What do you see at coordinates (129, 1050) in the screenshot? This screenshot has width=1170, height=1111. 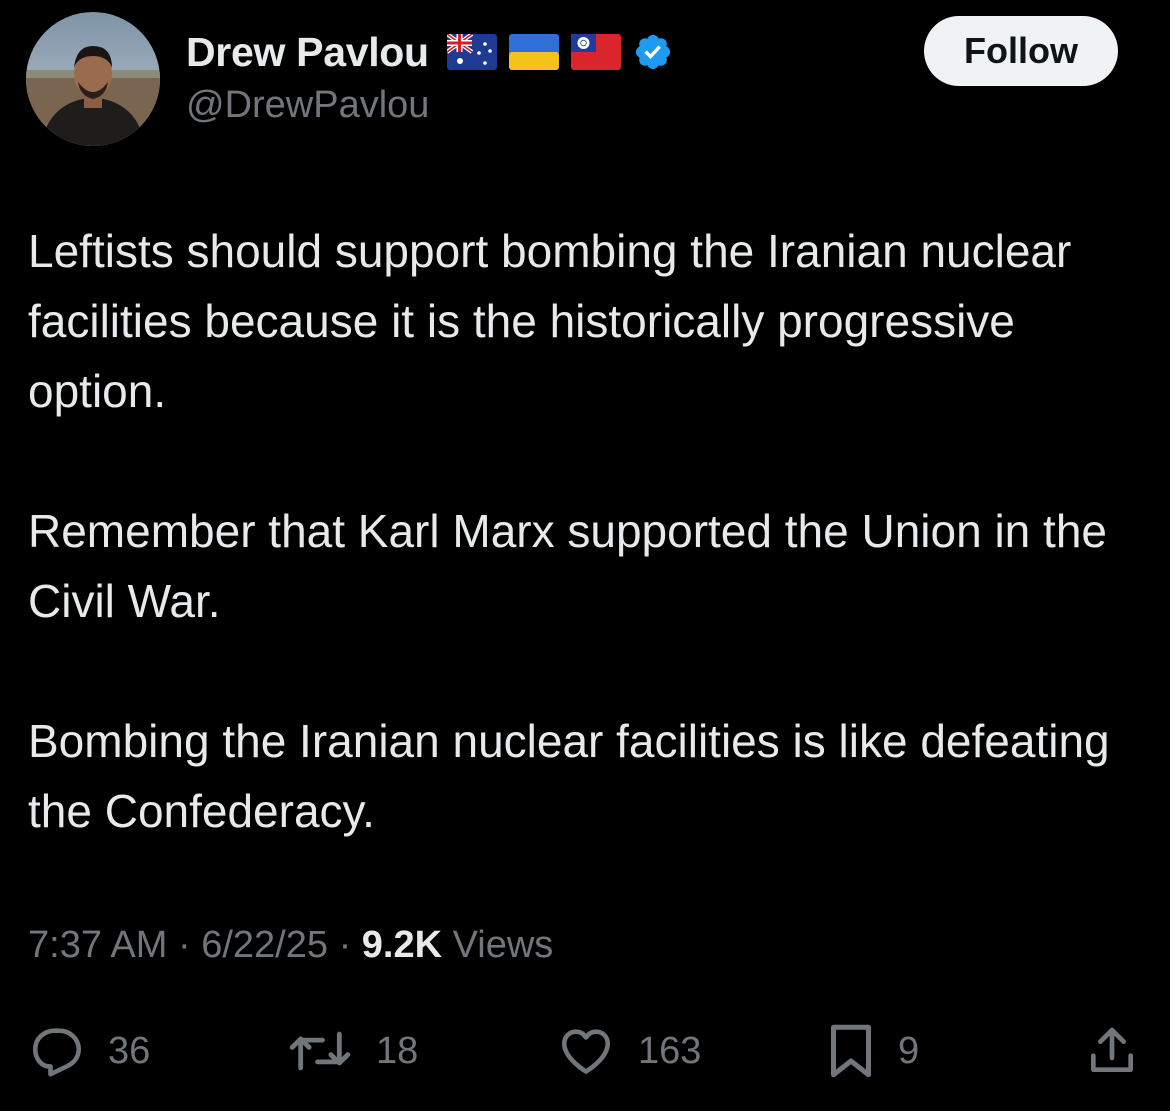 I see `reply-count: 36` at bounding box center [129, 1050].